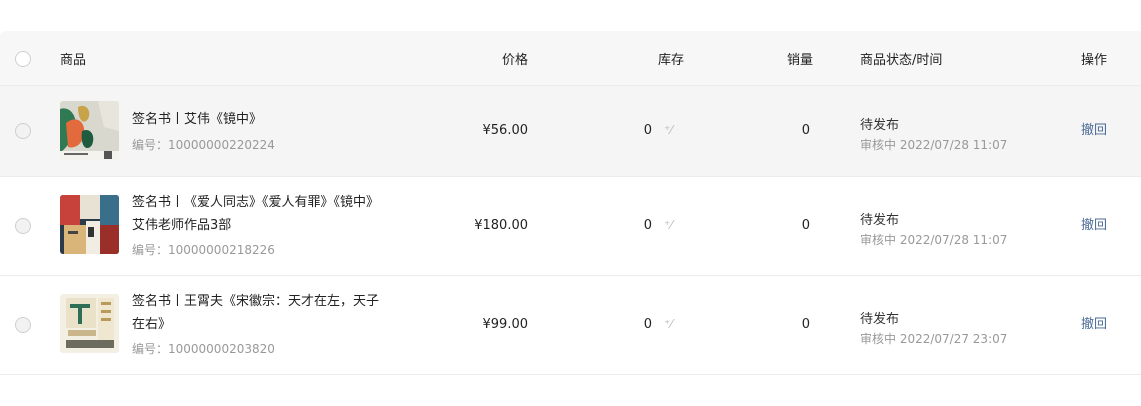 This screenshot has height=406, width=1141. I want to click on table-header: 商品 价格 库存 销量 商品状态/时间 操作, so click(570, 58).